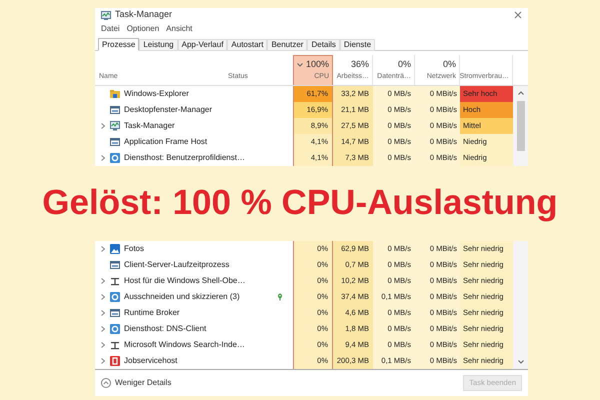 This screenshot has width=600, height=400. I want to click on tab: Benutzer, so click(287, 45).